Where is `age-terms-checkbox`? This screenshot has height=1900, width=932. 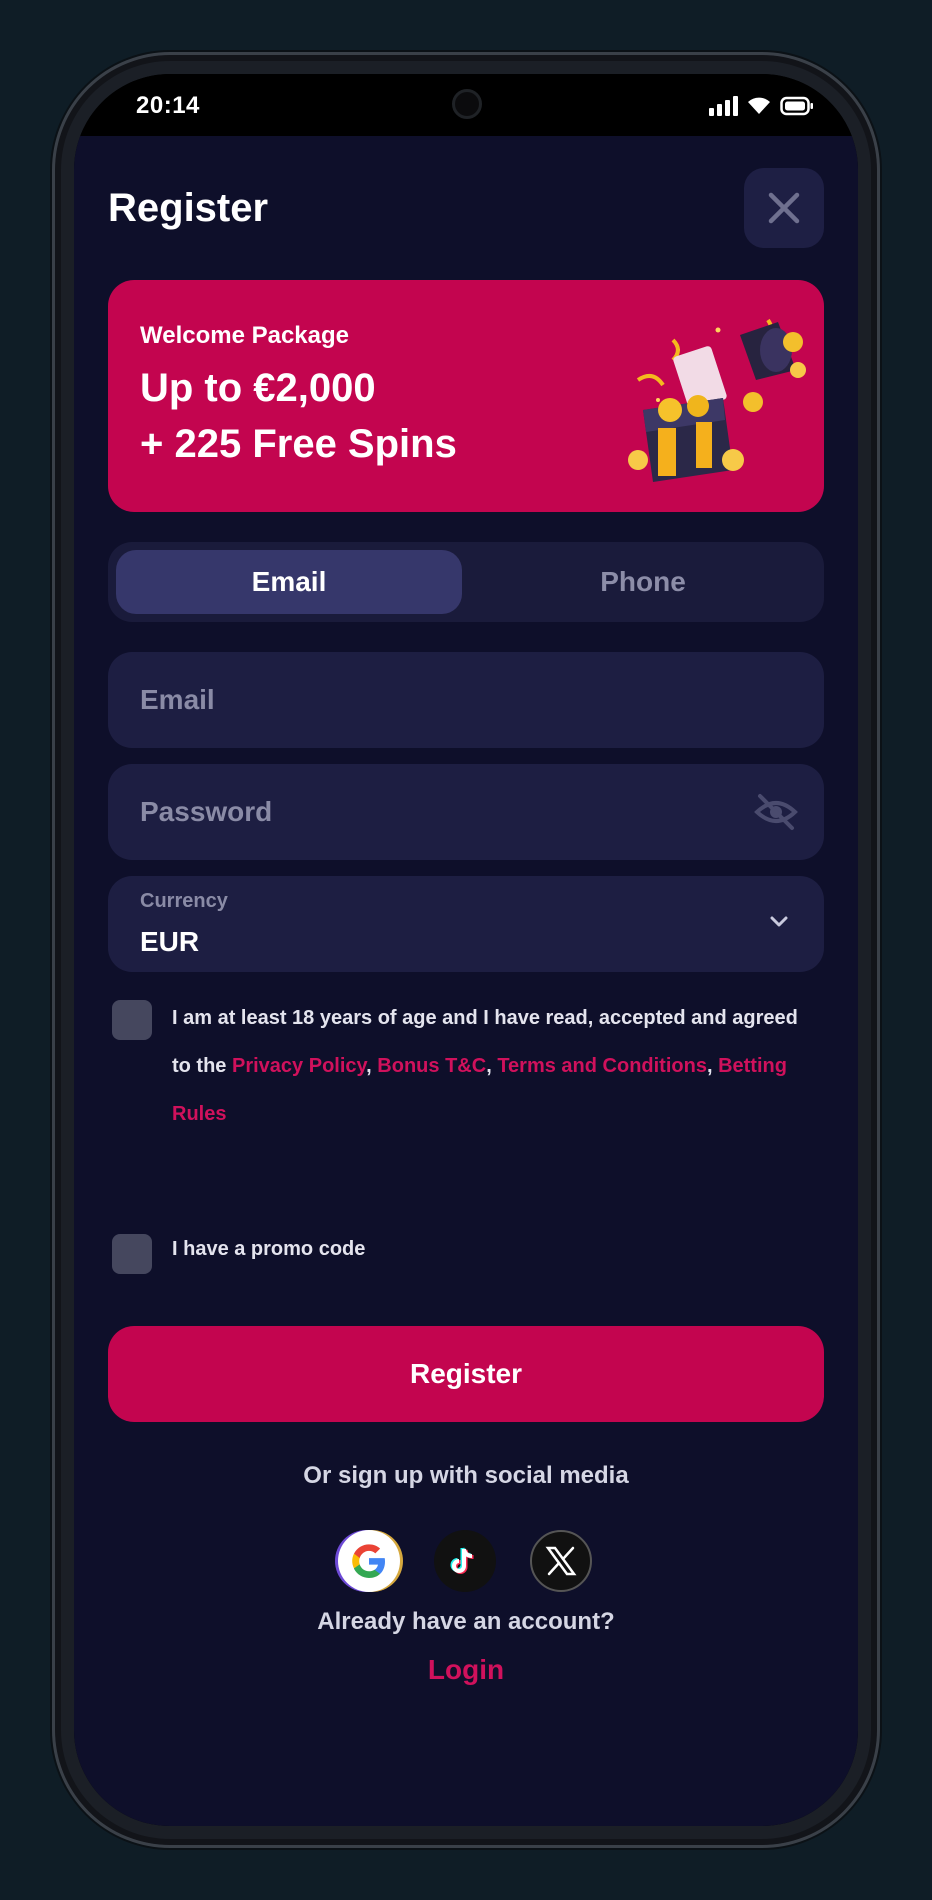 age-terms-checkbox is located at coordinates (132, 1020).